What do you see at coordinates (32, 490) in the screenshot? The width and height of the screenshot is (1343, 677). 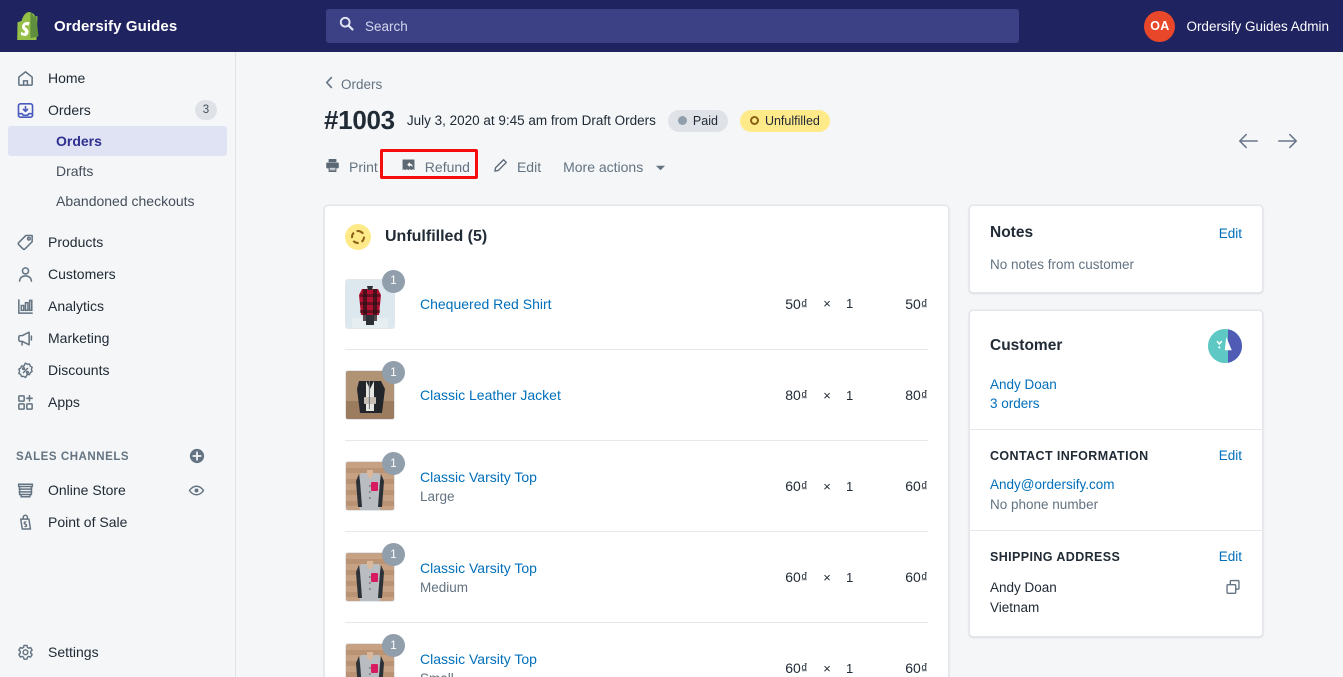 I see `storefront-icon` at bounding box center [32, 490].